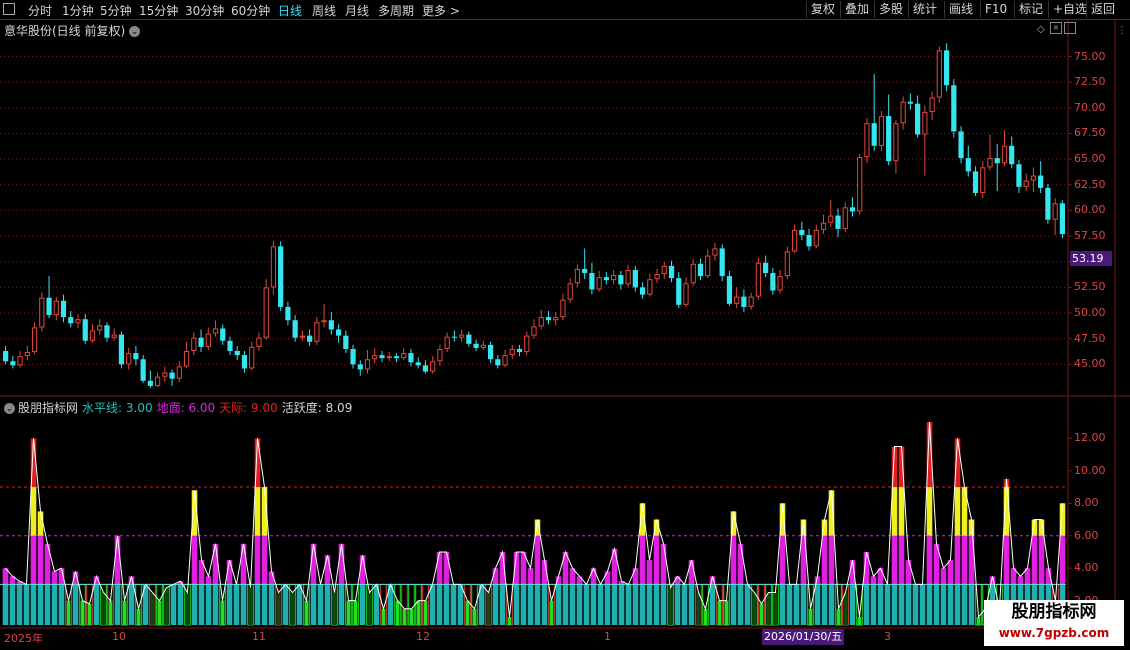 This screenshot has height=650, width=1130. What do you see at coordinates (1041, 29) in the screenshot?
I see `diamond-icon: ◇` at bounding box center [1041, 29].